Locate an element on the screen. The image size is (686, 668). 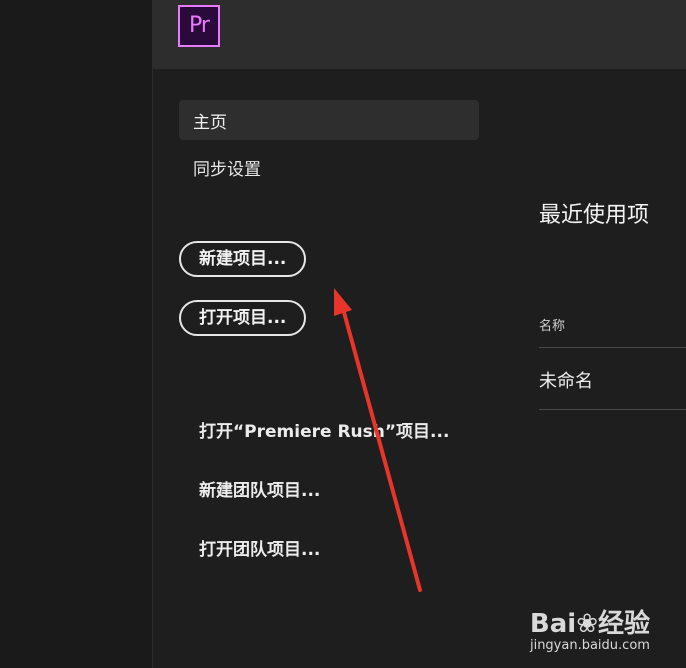
recent-items-title: 最近使用项 is located at coordinates (594, 215).